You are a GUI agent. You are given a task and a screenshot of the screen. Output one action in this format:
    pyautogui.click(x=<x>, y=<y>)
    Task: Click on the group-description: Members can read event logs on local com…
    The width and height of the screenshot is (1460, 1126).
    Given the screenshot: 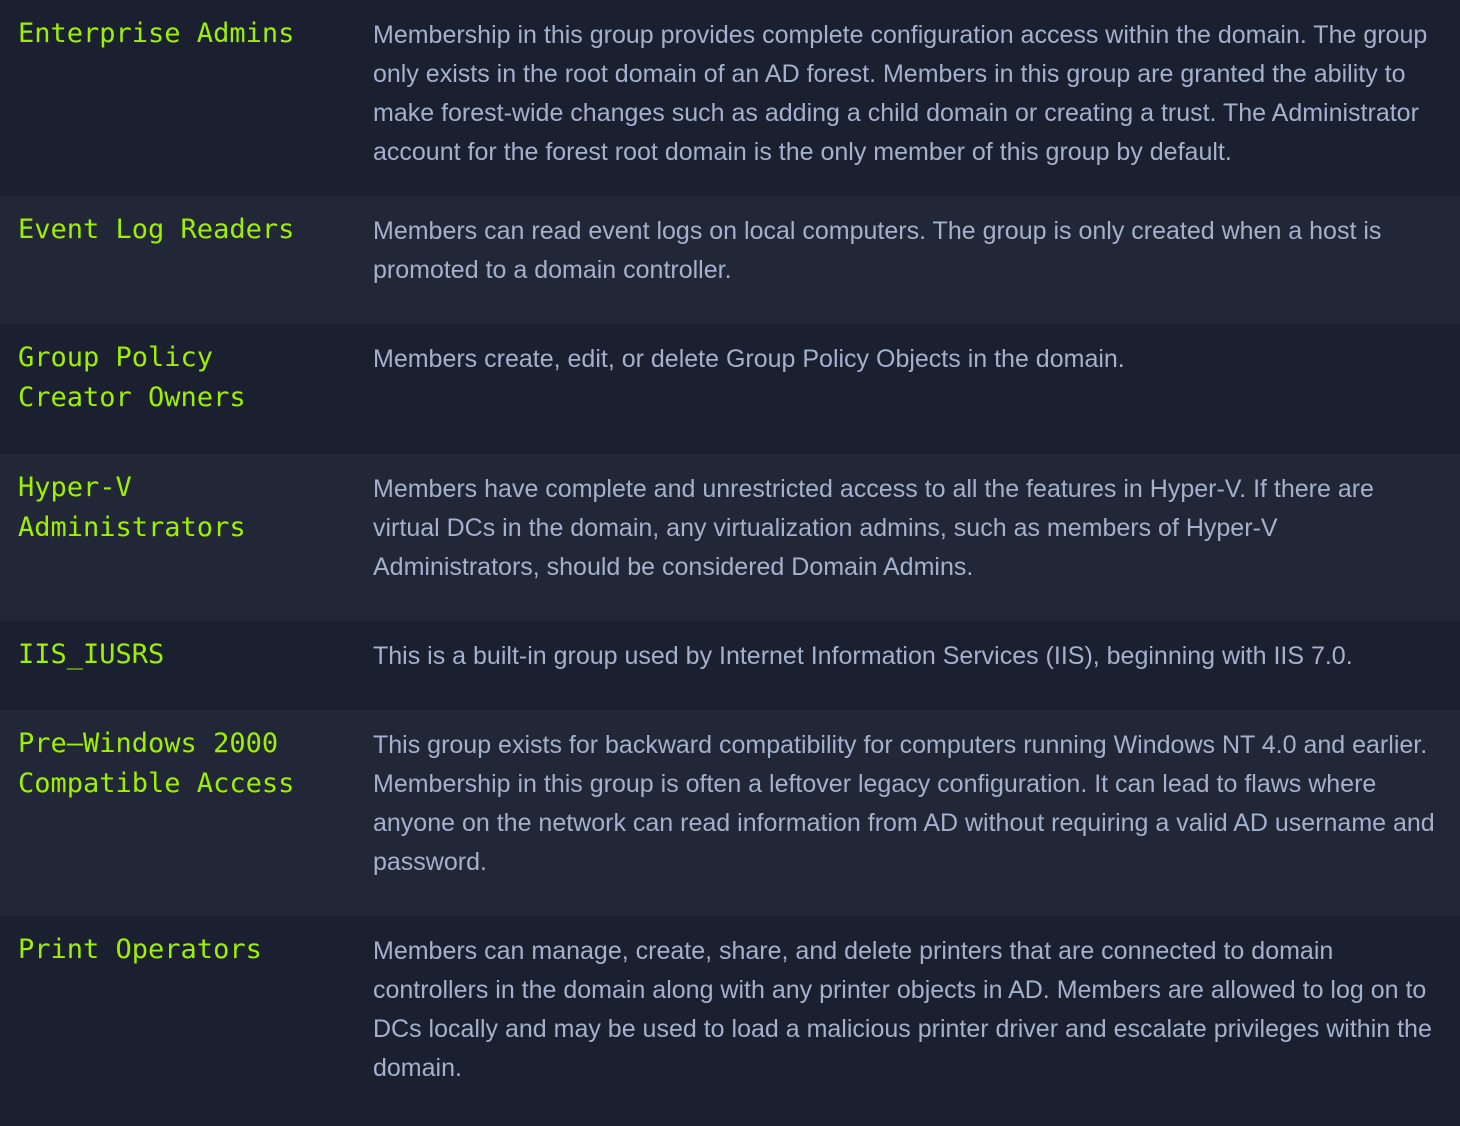 What is the action you would take?
    pyautogui.click(x=877, y=250)
    